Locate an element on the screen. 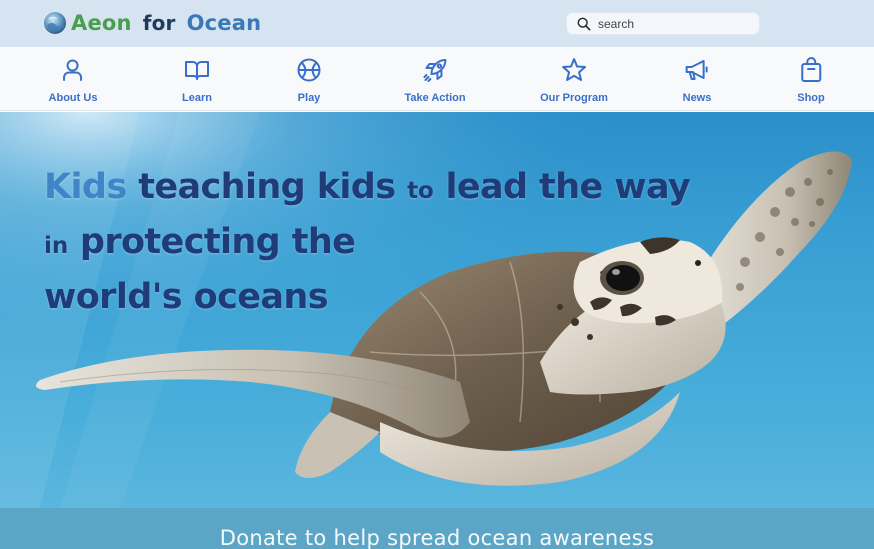  megaphone-icon is located at coordinates (697, 70).